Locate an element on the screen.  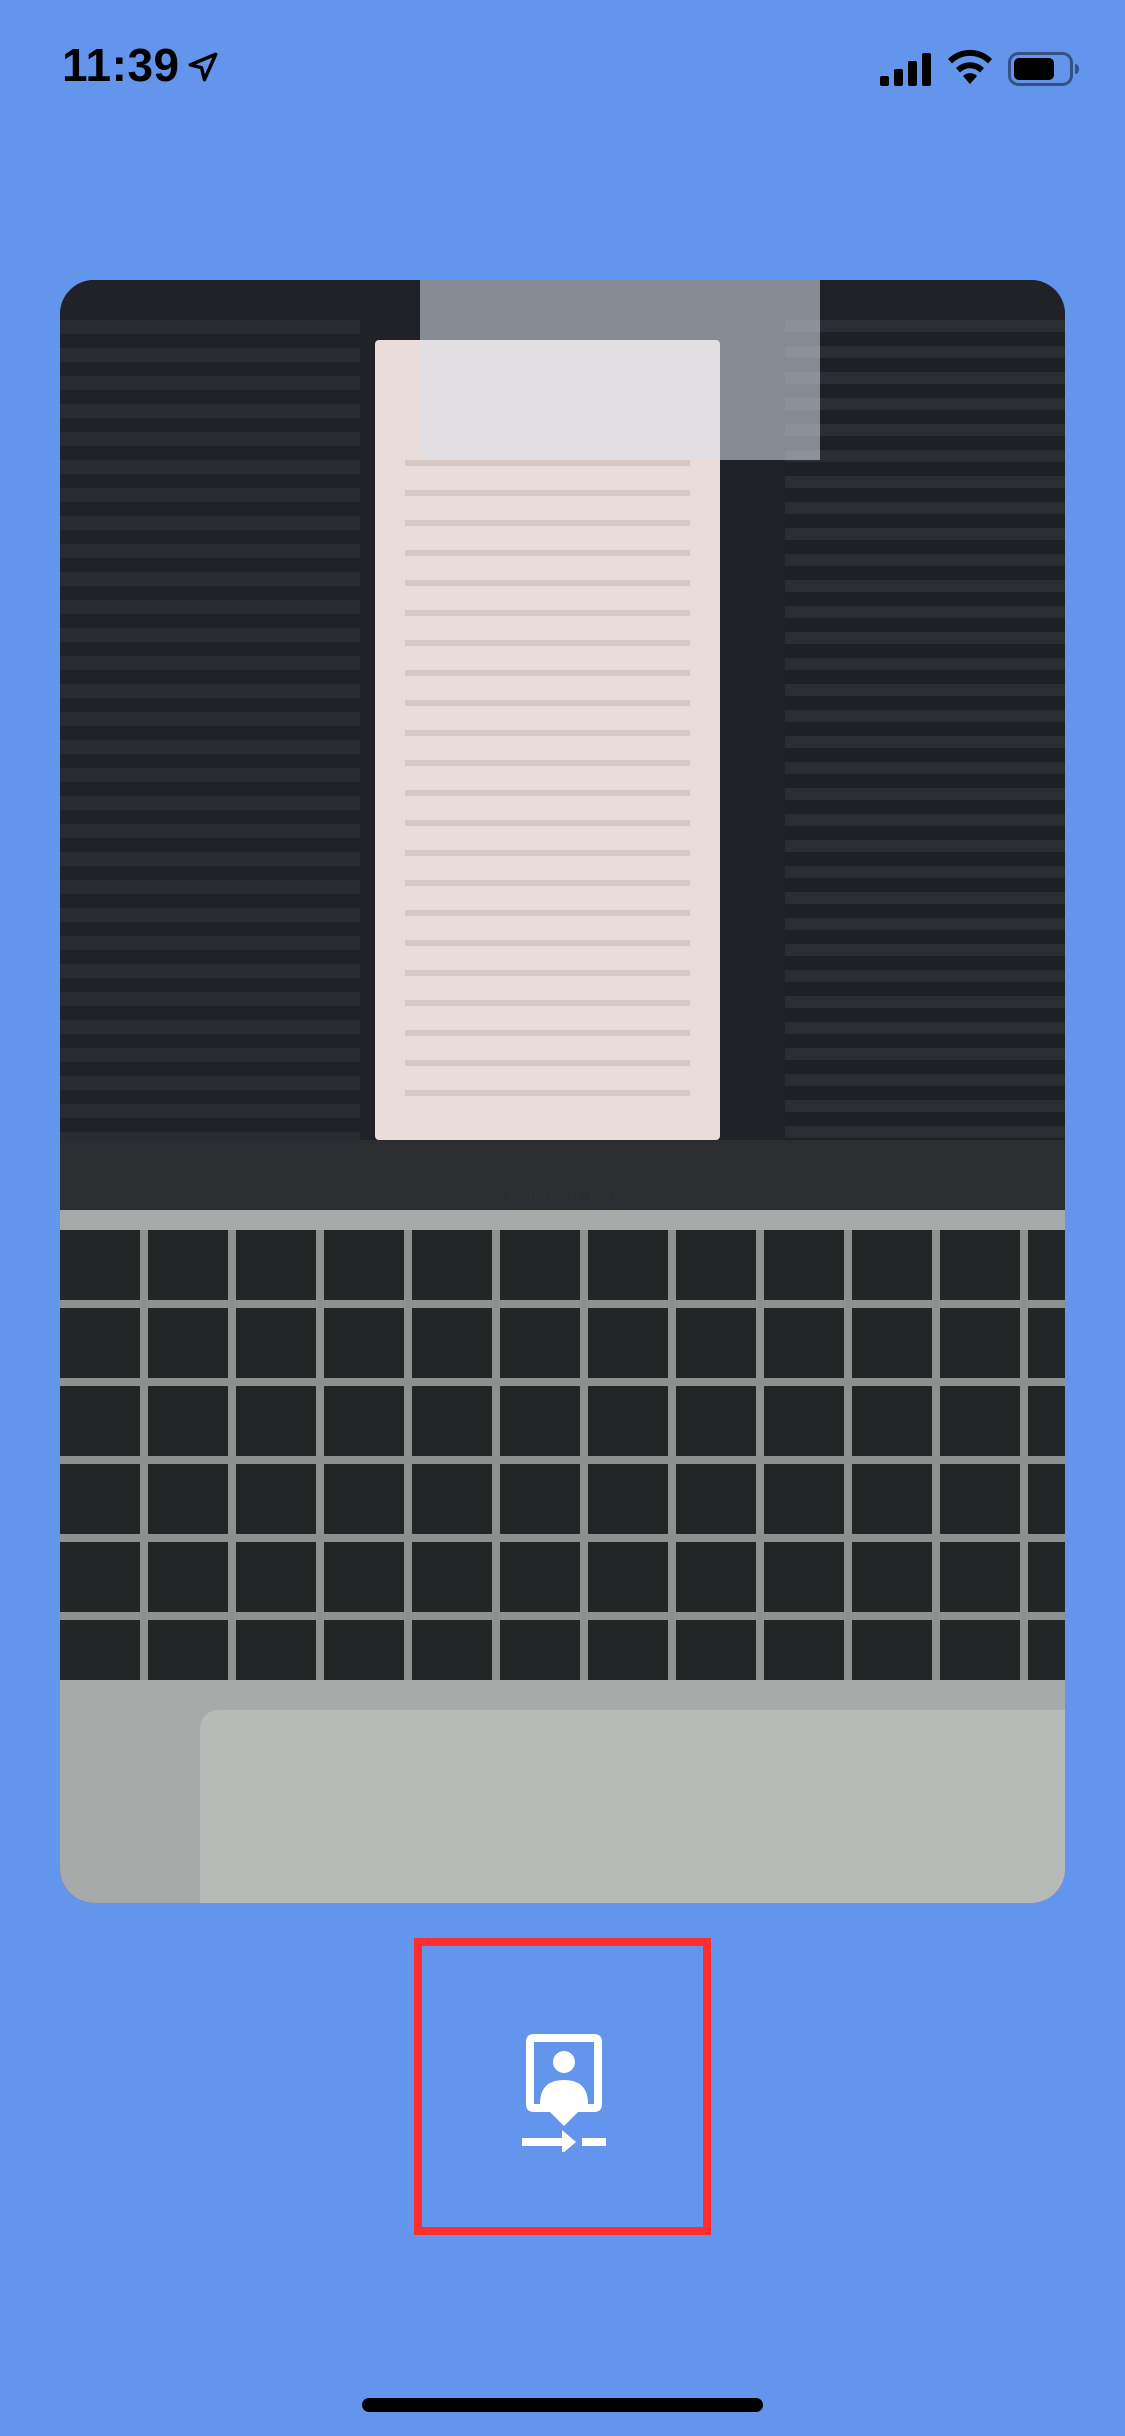
status-time: 11:39 is located at coordinates (121, 65).